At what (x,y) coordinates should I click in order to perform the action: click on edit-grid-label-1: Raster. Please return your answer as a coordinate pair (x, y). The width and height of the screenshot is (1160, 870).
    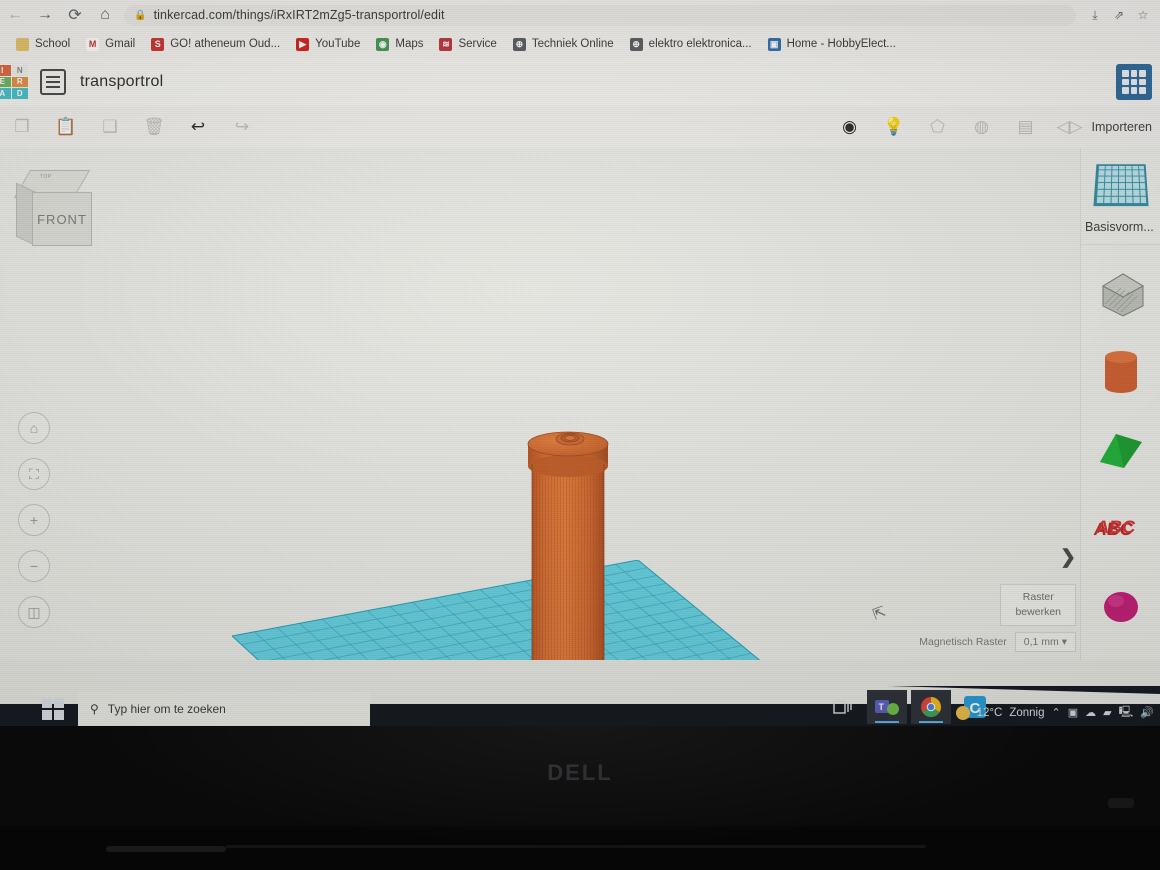
    Looking at the image, I should click on (1038, 596).